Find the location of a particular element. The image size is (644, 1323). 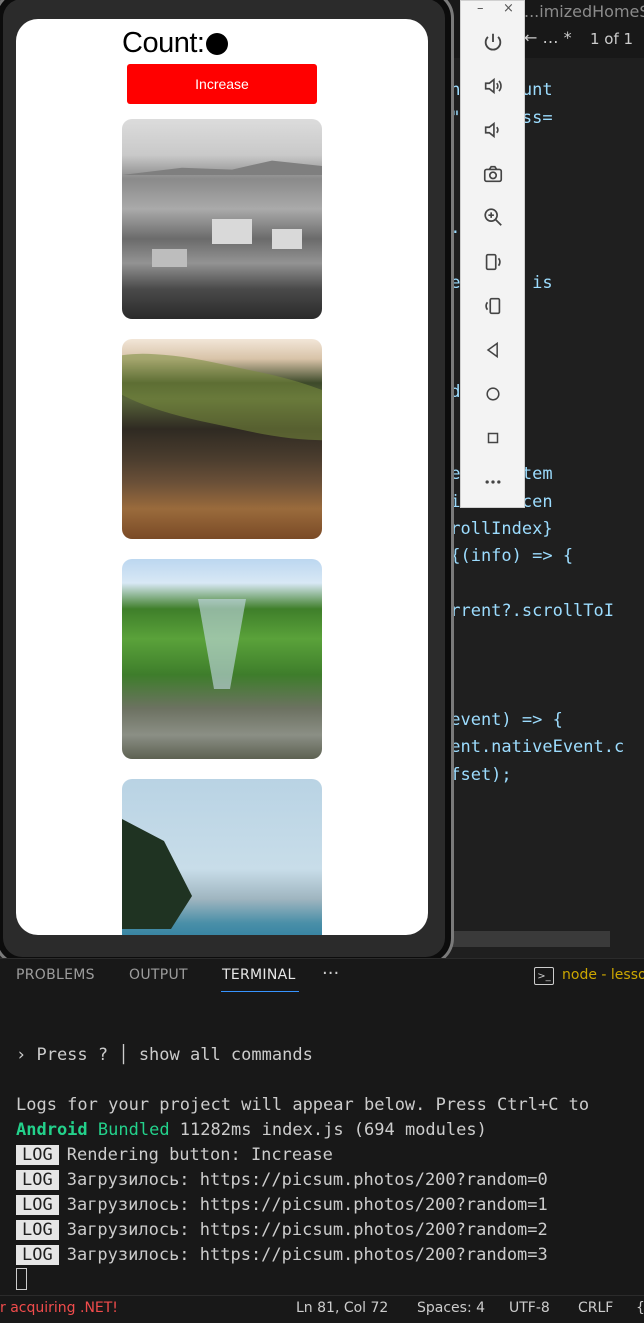

status-error: r acquiring .NET! is located at coordinates (59, 1308).